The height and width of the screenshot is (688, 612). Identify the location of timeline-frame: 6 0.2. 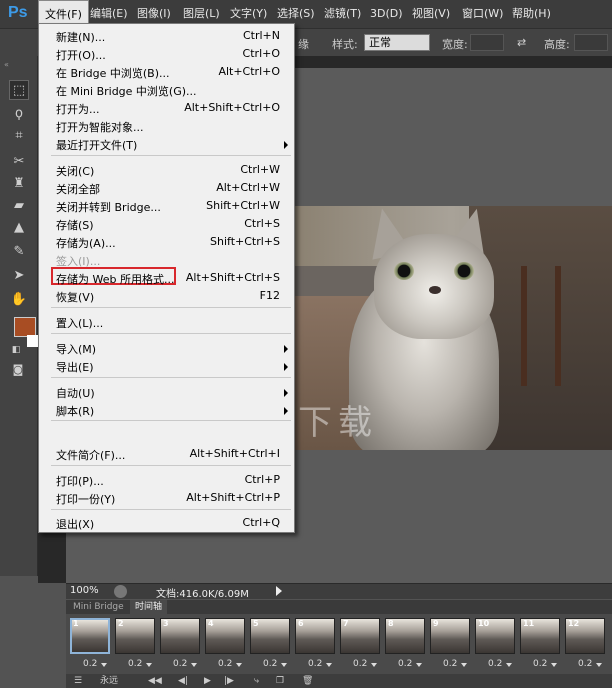
(315, 644).